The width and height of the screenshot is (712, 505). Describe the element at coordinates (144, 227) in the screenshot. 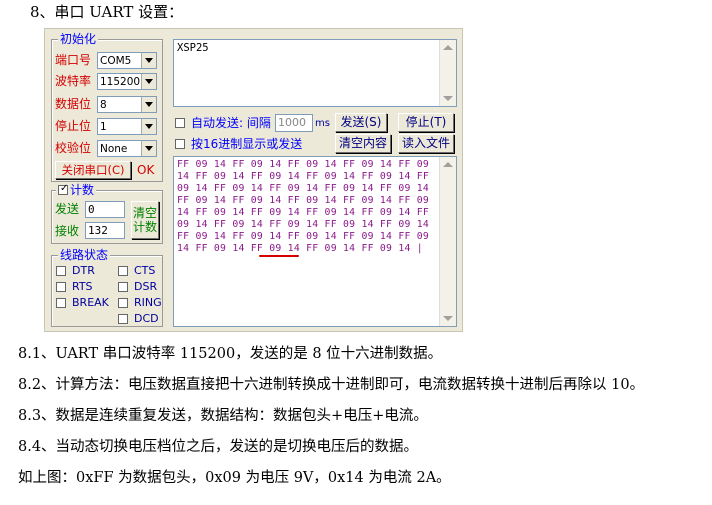

I see `clear-count-label-2: 计数` at that location.